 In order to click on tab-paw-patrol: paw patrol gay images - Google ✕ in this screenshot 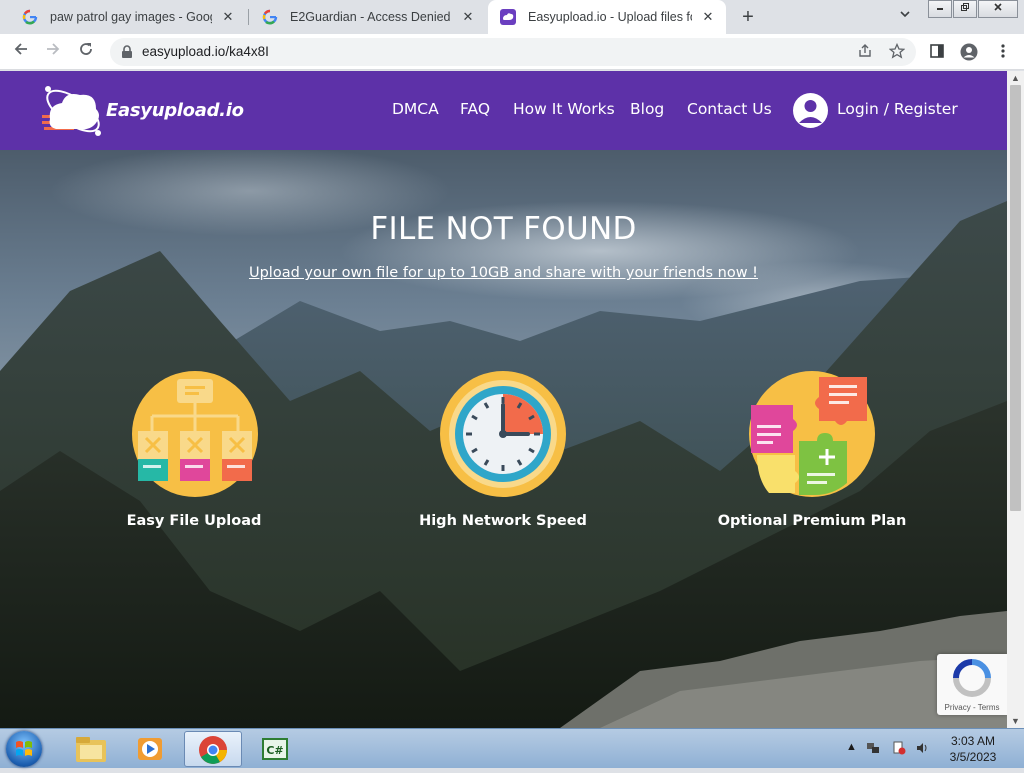, I will do `click(128, 17)`.